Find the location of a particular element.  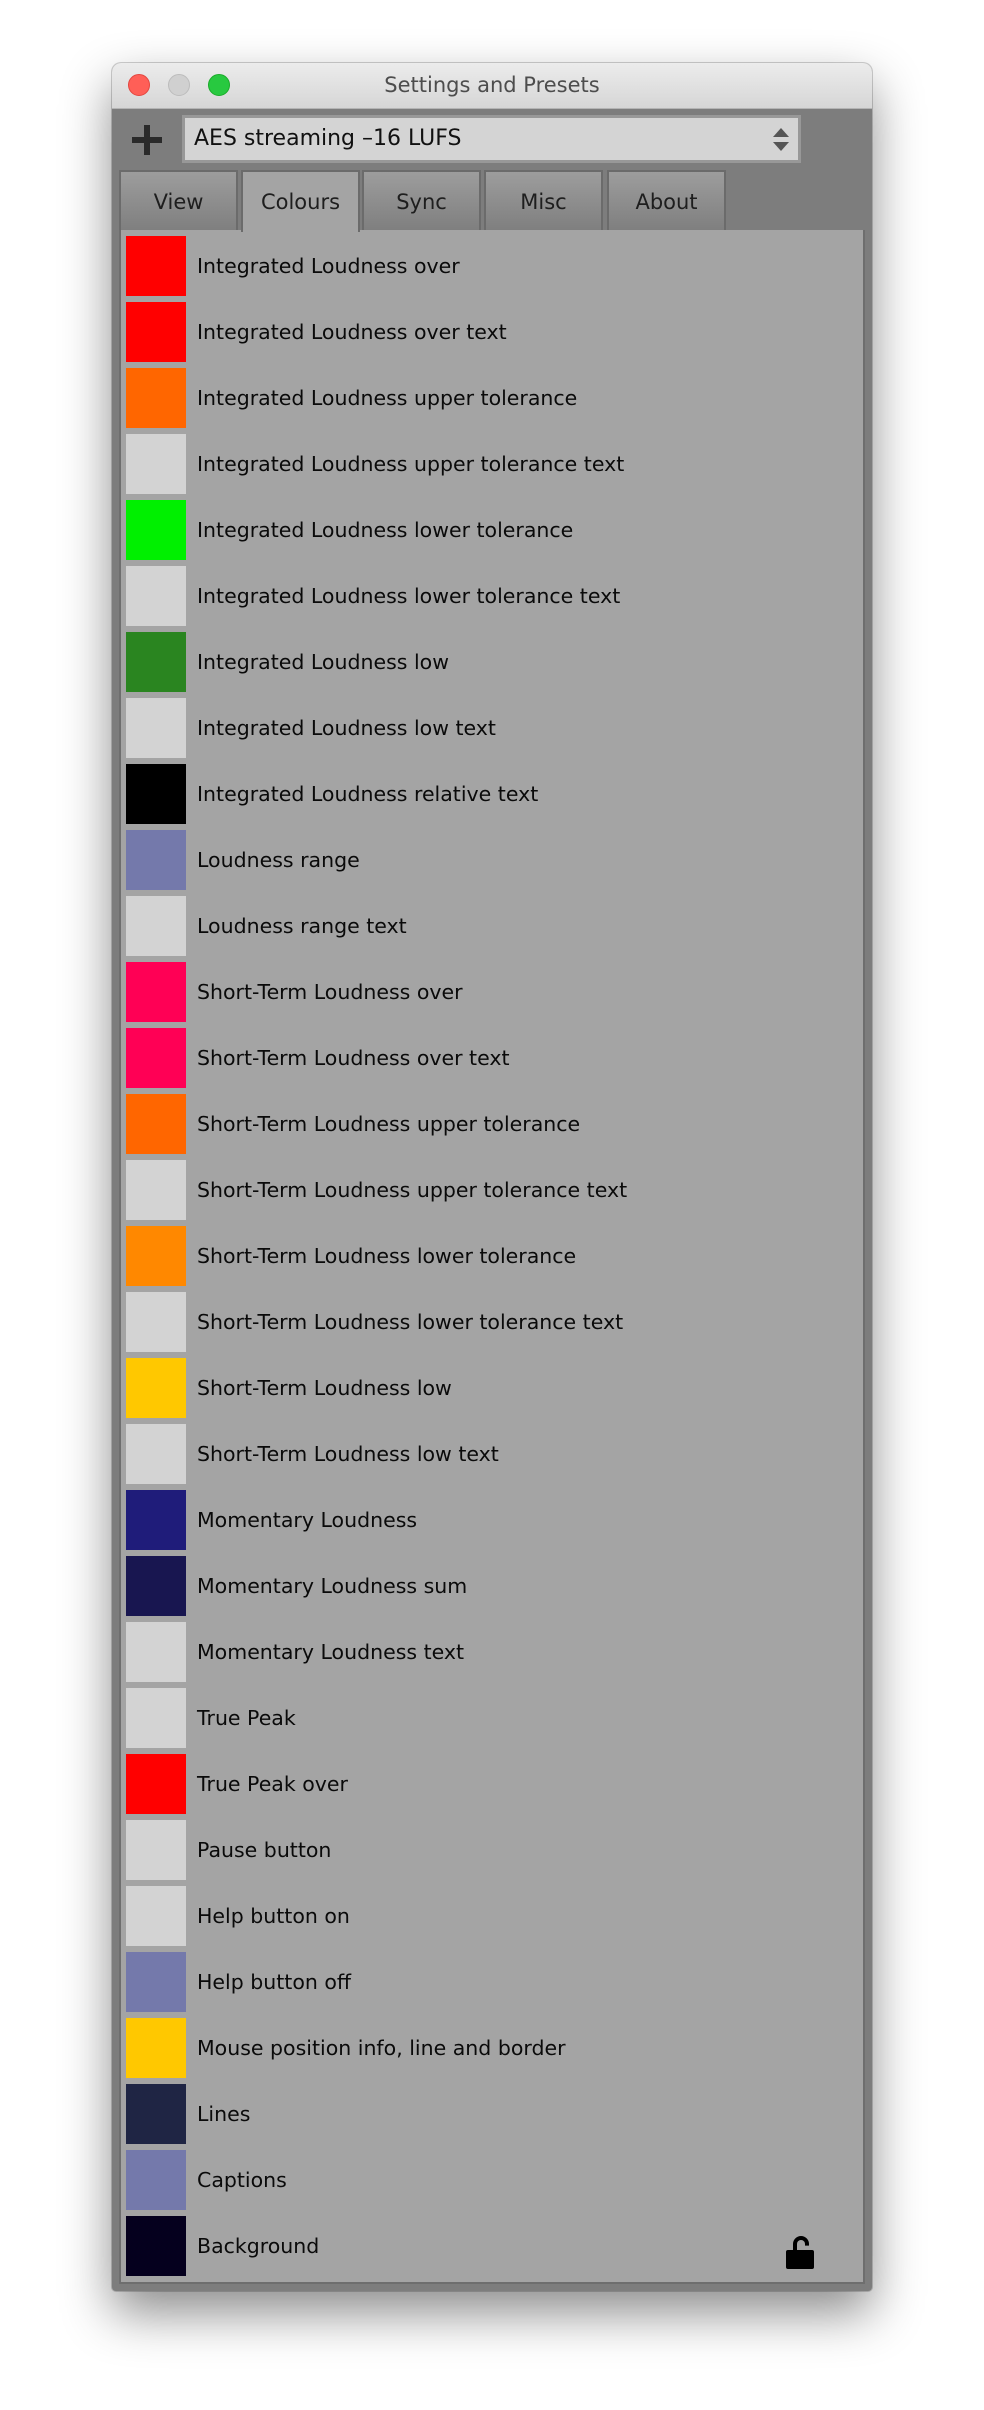

colour-label: Momentary Loudness sum is located at coordinates (332, 1586).